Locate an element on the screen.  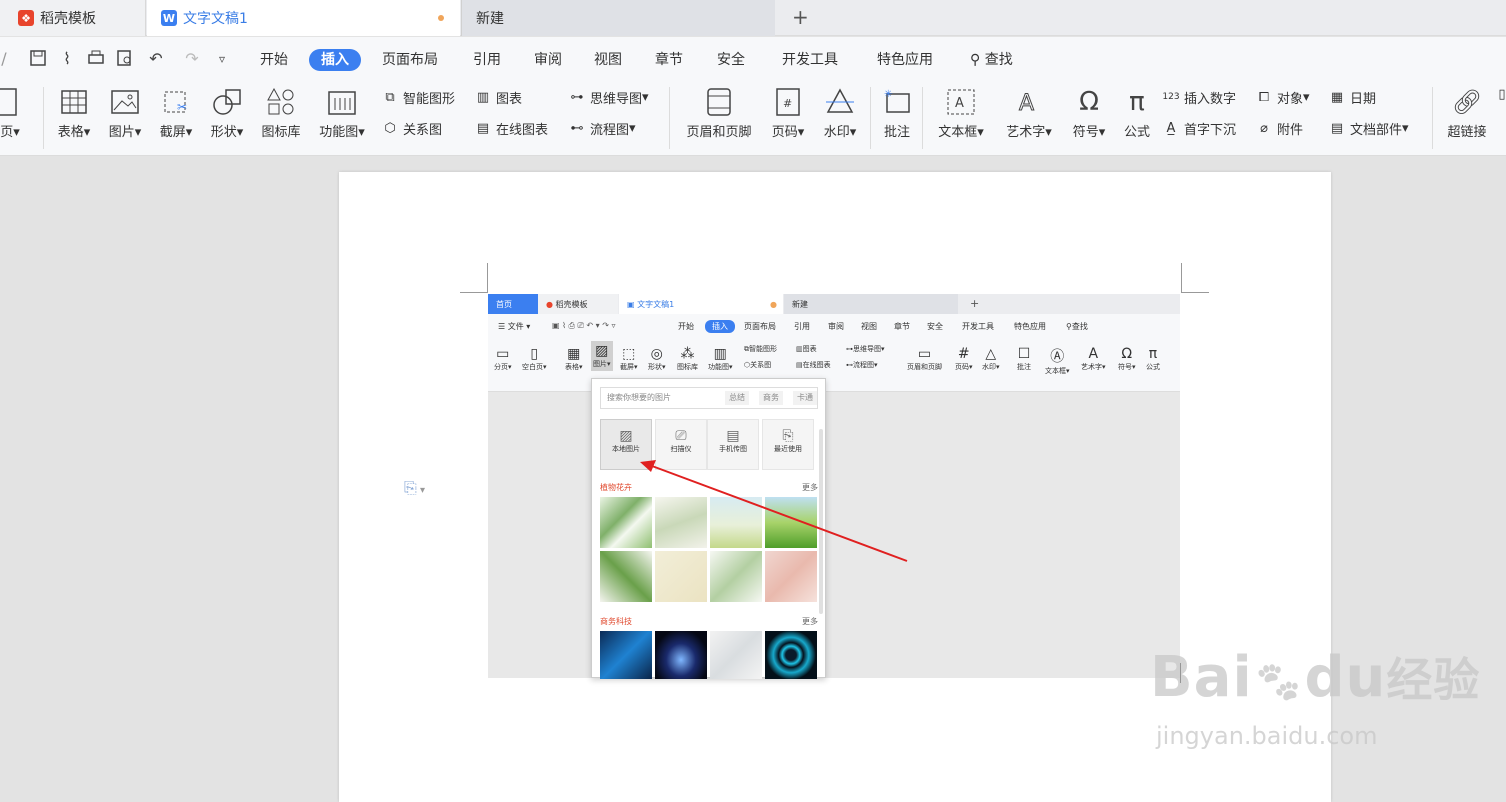
watermark-url: jingyan.baidu.com is located at coordinates (1267, 736).